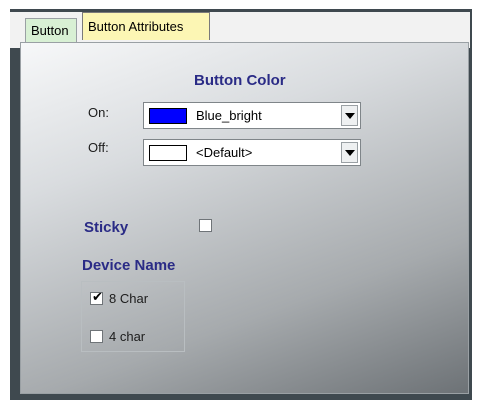 Image resolution: width=477 pixels, height=406 pixels. What do you see at coordinates (98, 147) in the screenshot?
I see `off-label: Off:` at bounding box center [98, 147].